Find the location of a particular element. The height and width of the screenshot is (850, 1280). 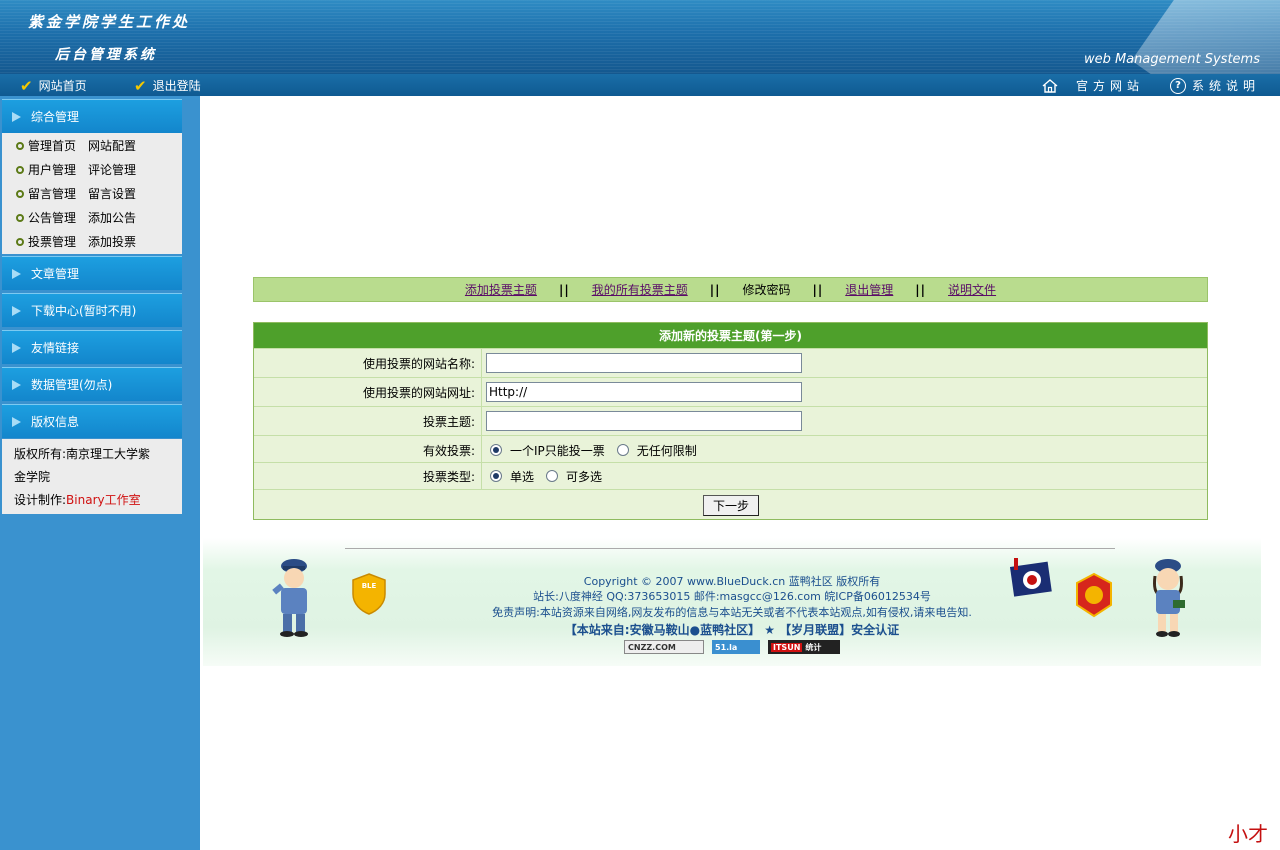

stat-badges: CNZZ.COM 51.la ITSUN 统计 is located at coordinates (732, 647).